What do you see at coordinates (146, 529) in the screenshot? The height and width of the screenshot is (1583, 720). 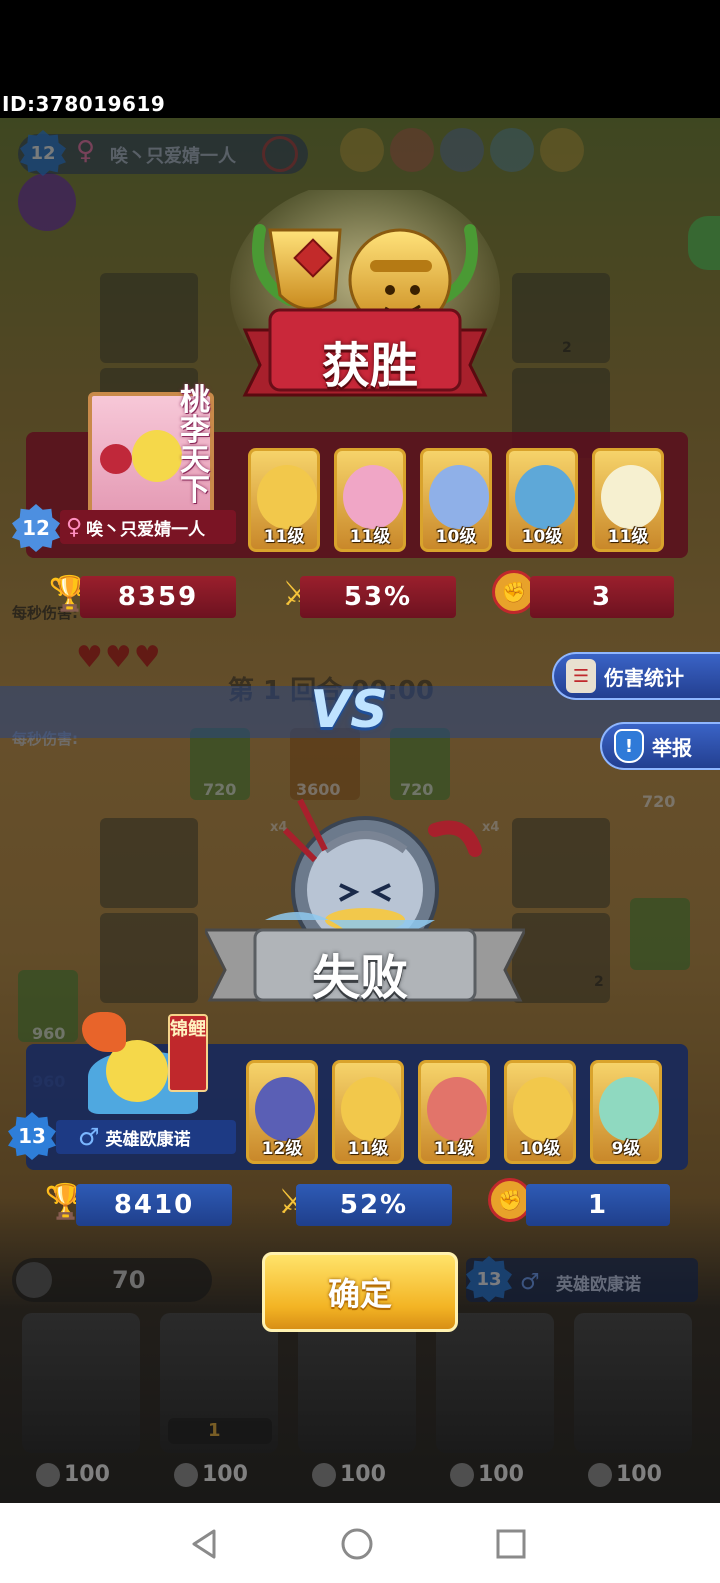 I see `winner-name: 唉丶只爱婧一人` at bounding box center [146, 529].